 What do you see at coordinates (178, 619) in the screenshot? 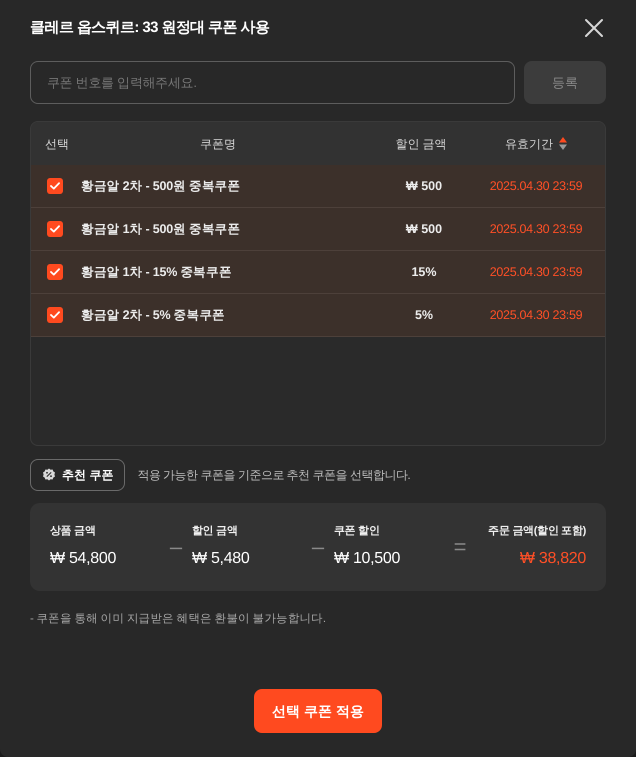
I see `refund-notice: - 쿠폰을 통해 이미 지급받은 혜택은 환불이 불가능합니다.` at bounding box center [178, 619].